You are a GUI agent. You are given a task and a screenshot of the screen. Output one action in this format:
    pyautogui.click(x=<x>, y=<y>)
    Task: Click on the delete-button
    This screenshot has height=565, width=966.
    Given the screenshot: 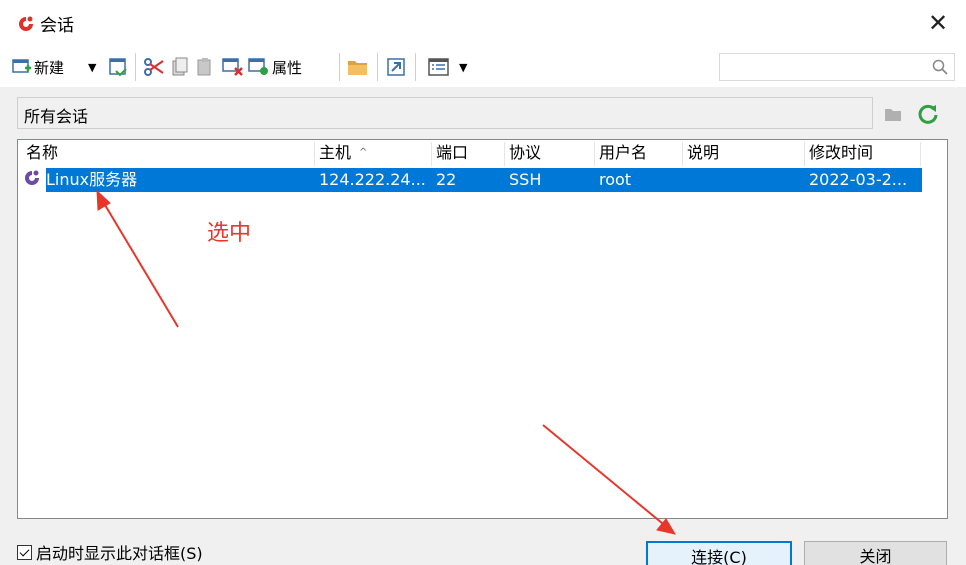 What is the action you would take?
    pyautogui.click(x=233, y=67)
    